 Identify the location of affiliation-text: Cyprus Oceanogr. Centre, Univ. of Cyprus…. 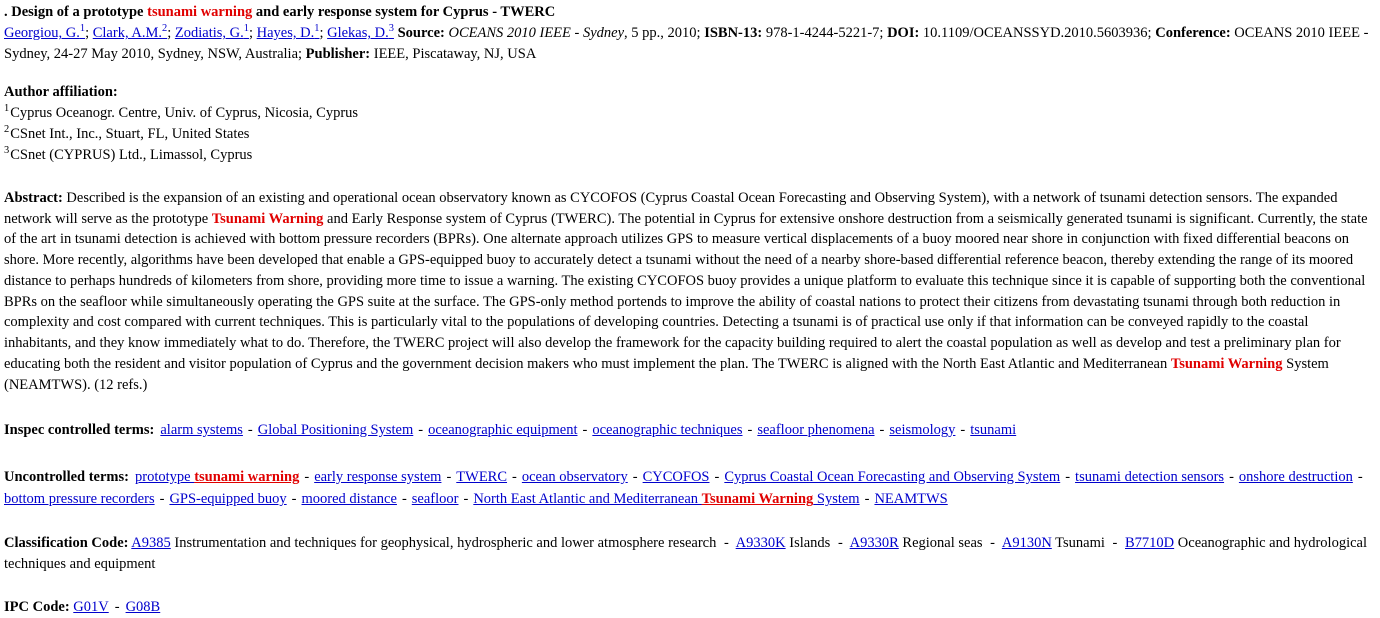
(184, 112).